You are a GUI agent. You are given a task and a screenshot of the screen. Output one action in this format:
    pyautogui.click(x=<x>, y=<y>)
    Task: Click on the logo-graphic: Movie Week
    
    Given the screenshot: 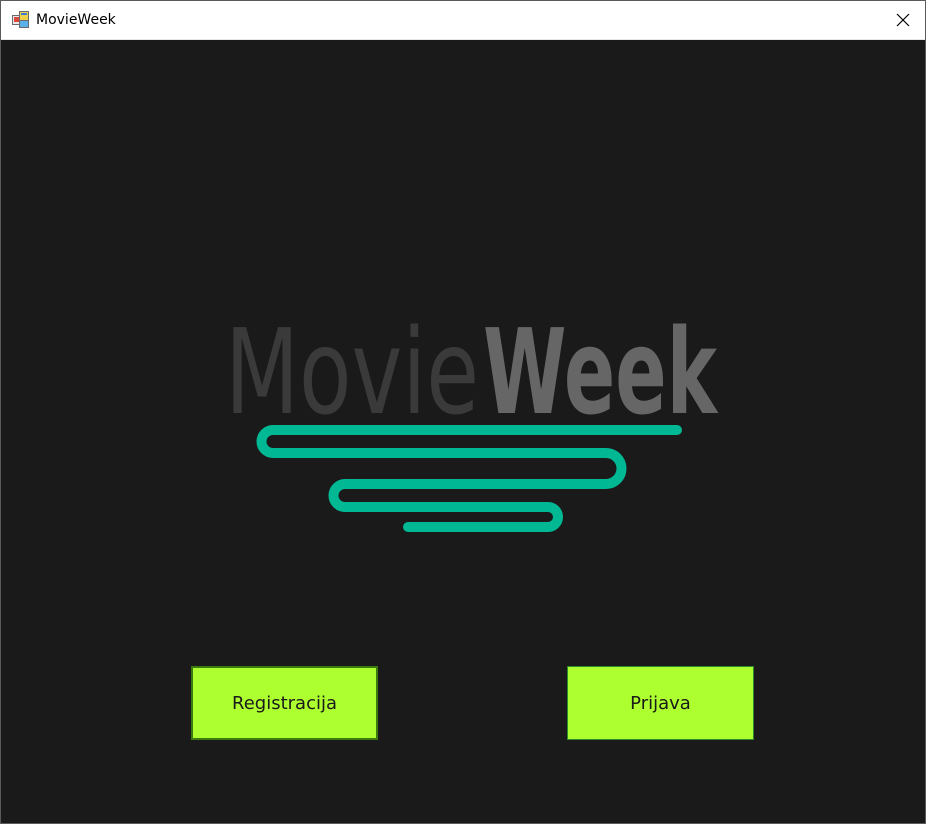 What is the action you would take?
    pyautogui.click(x=472, y=421)
    